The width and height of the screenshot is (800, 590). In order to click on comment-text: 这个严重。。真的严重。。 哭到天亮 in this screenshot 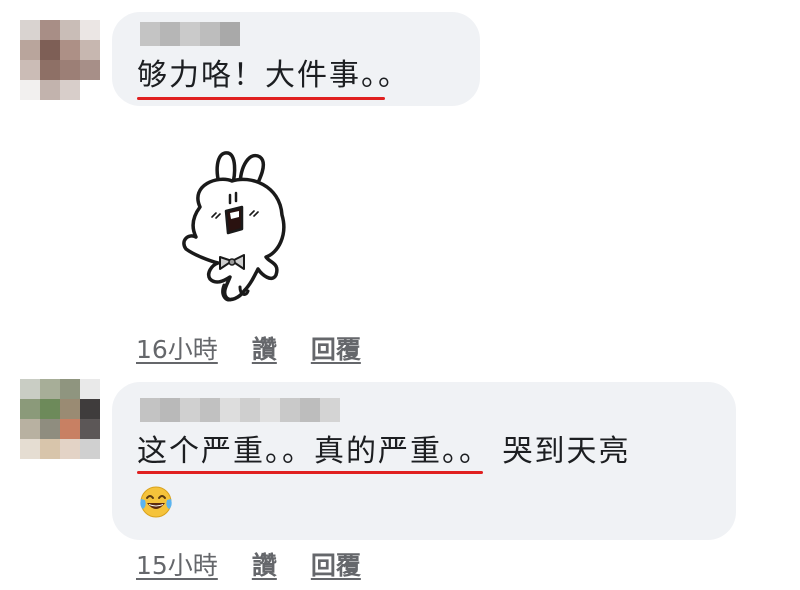, I will do `click(384, 451)`.